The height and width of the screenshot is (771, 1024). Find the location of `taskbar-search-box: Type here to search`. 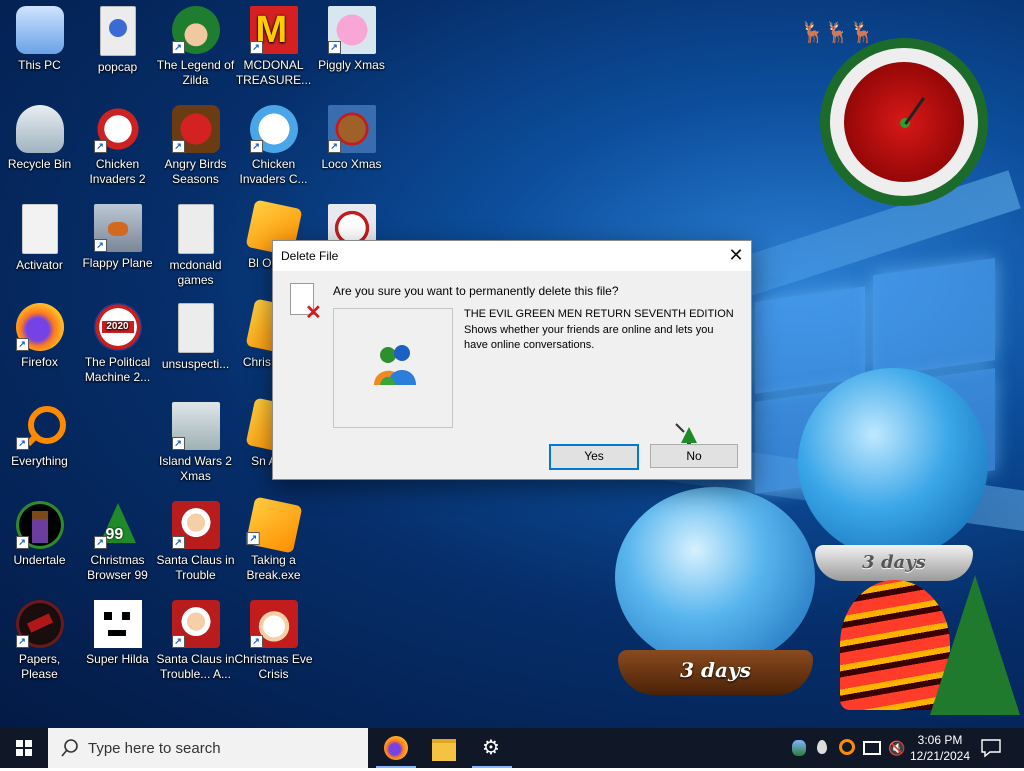

taskbar-search-box: Type here to search is located at coordinates (208, 748).